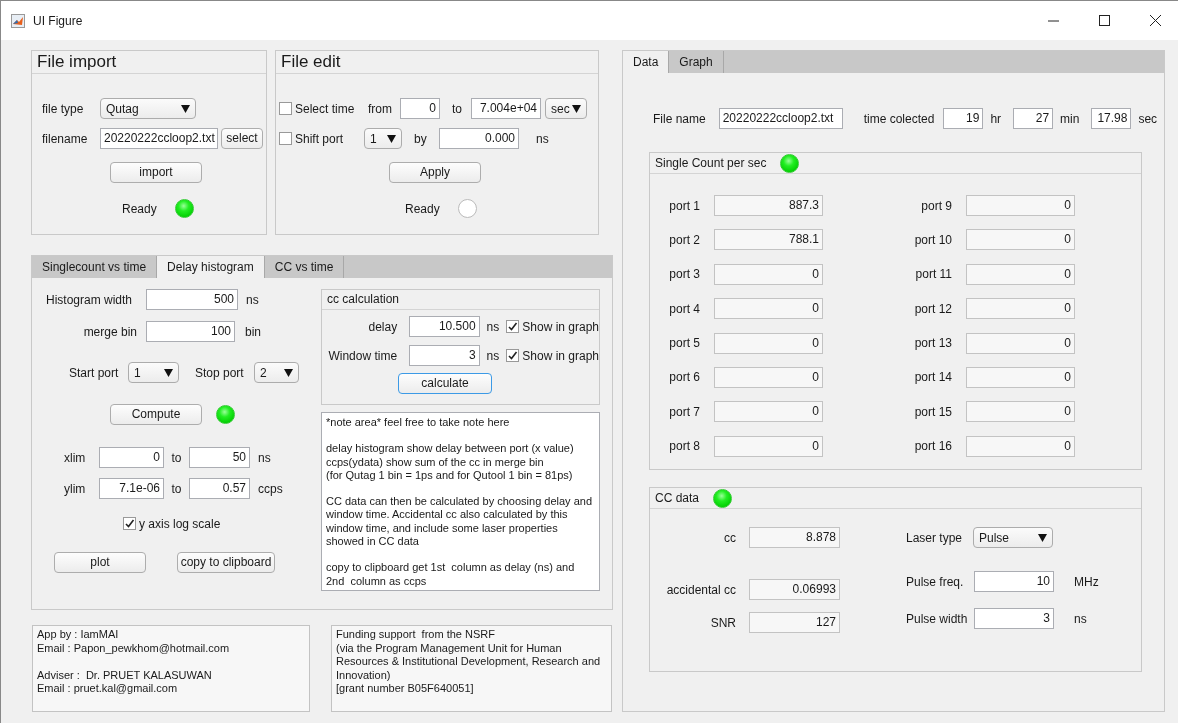  What do you see at coordinates (88, 300) in the screenshot?
I see `field-label: Histogram width` at bounding box center [88, 300].